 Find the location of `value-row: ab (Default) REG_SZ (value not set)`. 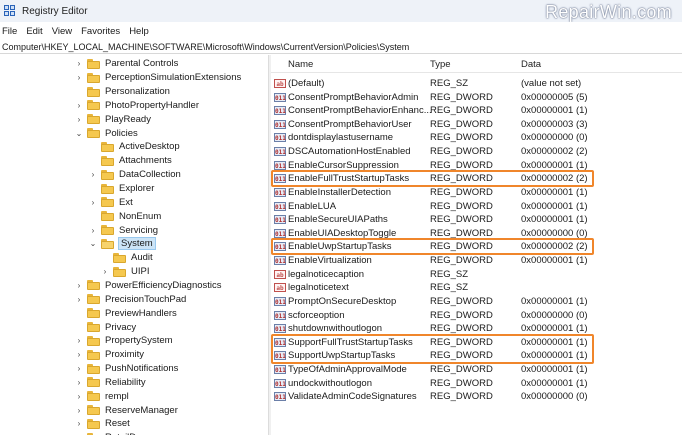

value-row: ab (Default) REG_SZ (value not set) is located at coordinates (476, 84).